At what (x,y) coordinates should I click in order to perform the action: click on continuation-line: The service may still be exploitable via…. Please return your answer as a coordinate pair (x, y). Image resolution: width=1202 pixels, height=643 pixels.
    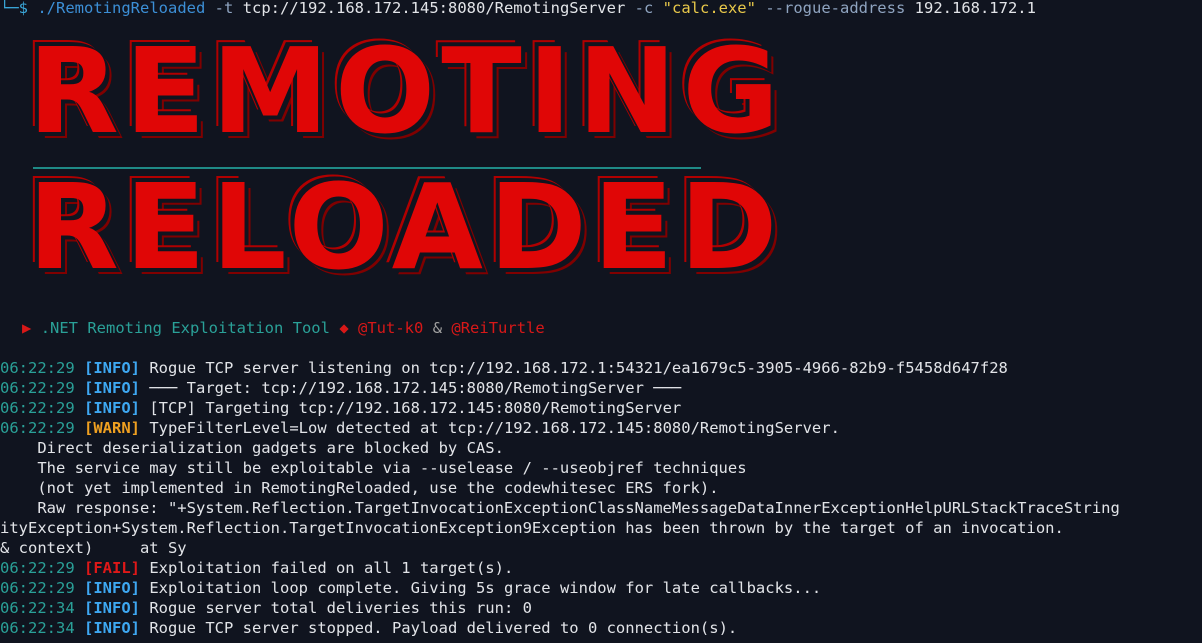
    Looking at the image, I should click on (373, 468).